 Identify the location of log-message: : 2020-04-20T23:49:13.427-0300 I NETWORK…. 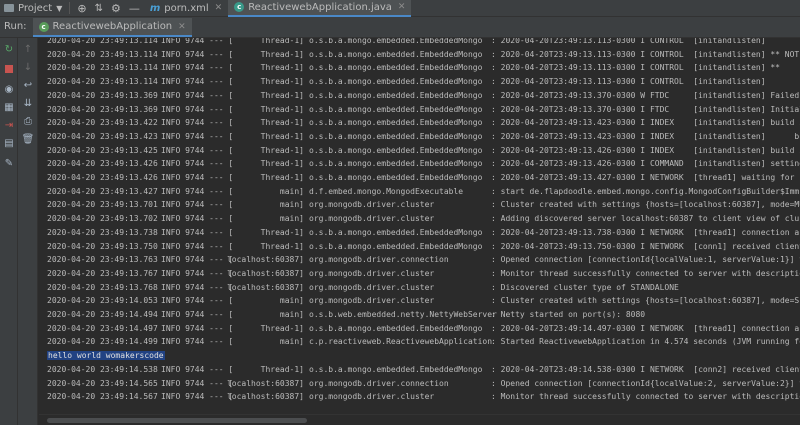
(645, 177).